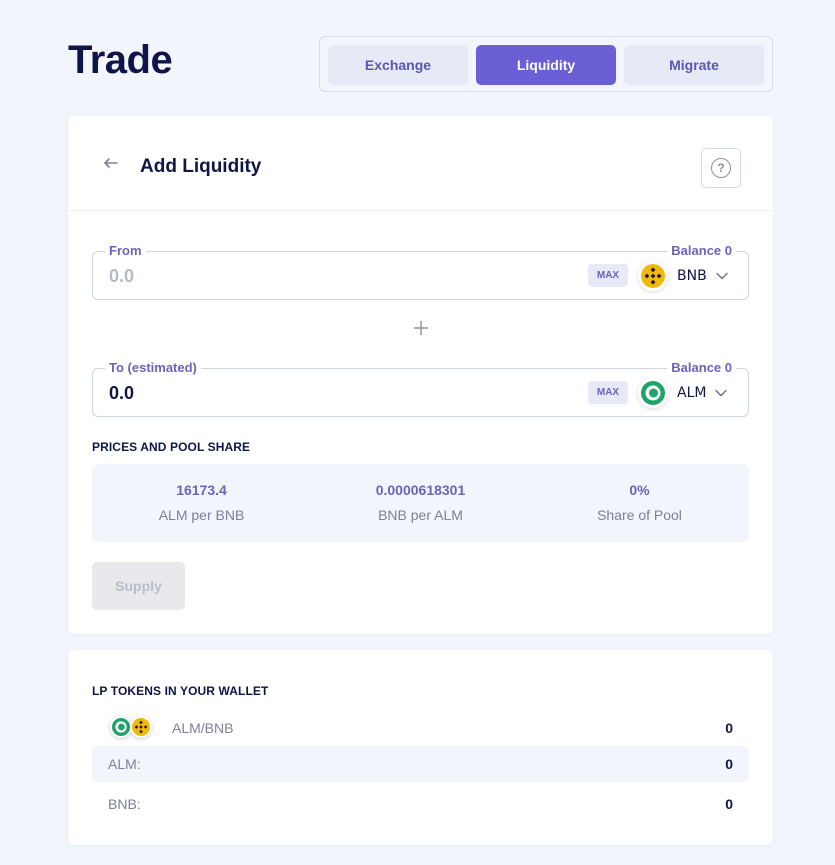  Describe the element at coordinates (111, 163) in the screenshot. I see `back-arrow-icon` at that location.